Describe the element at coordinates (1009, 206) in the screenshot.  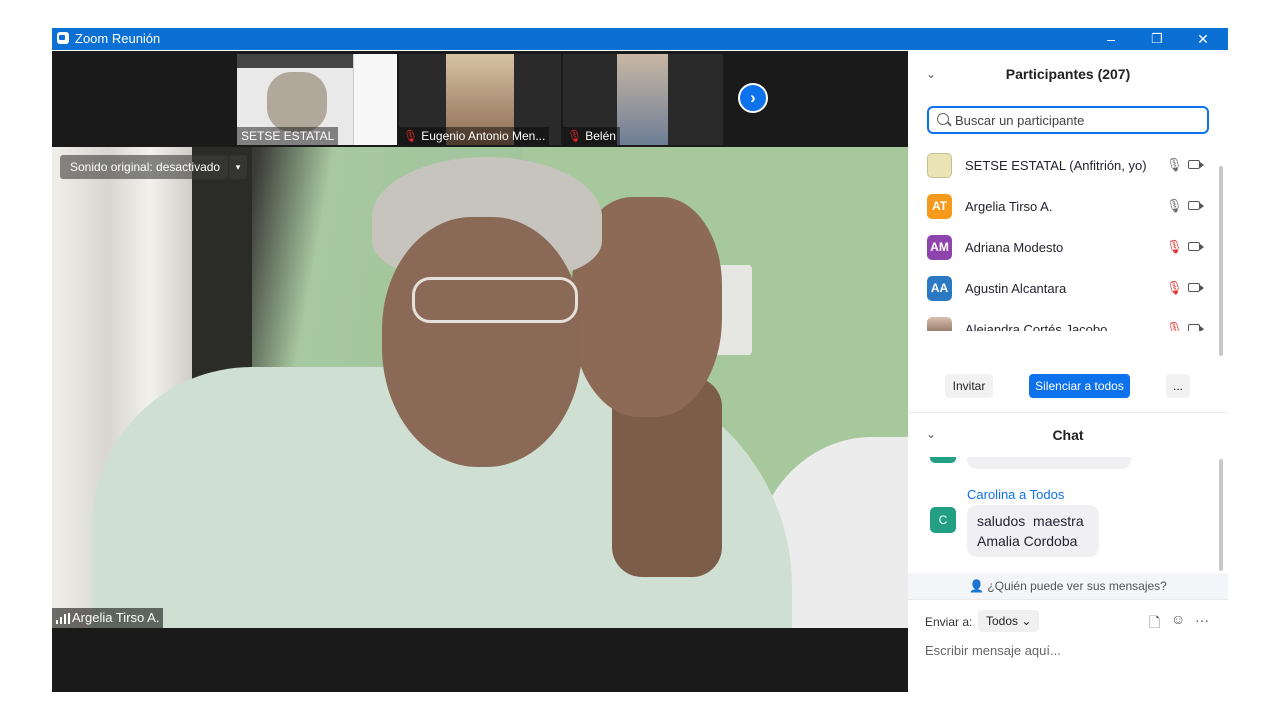
I see `participant-name: Argelia Tirso A.` at that location.